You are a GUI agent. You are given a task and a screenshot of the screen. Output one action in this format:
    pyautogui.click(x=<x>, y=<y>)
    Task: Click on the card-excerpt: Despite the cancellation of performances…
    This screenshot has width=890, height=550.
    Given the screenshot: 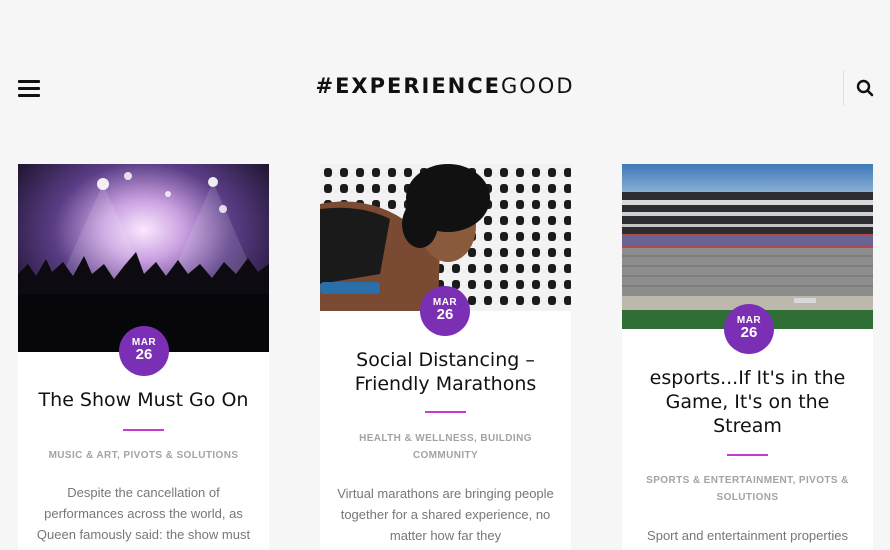 What is the action you would take?
    pyautogui.click(x=143, y=513)
    